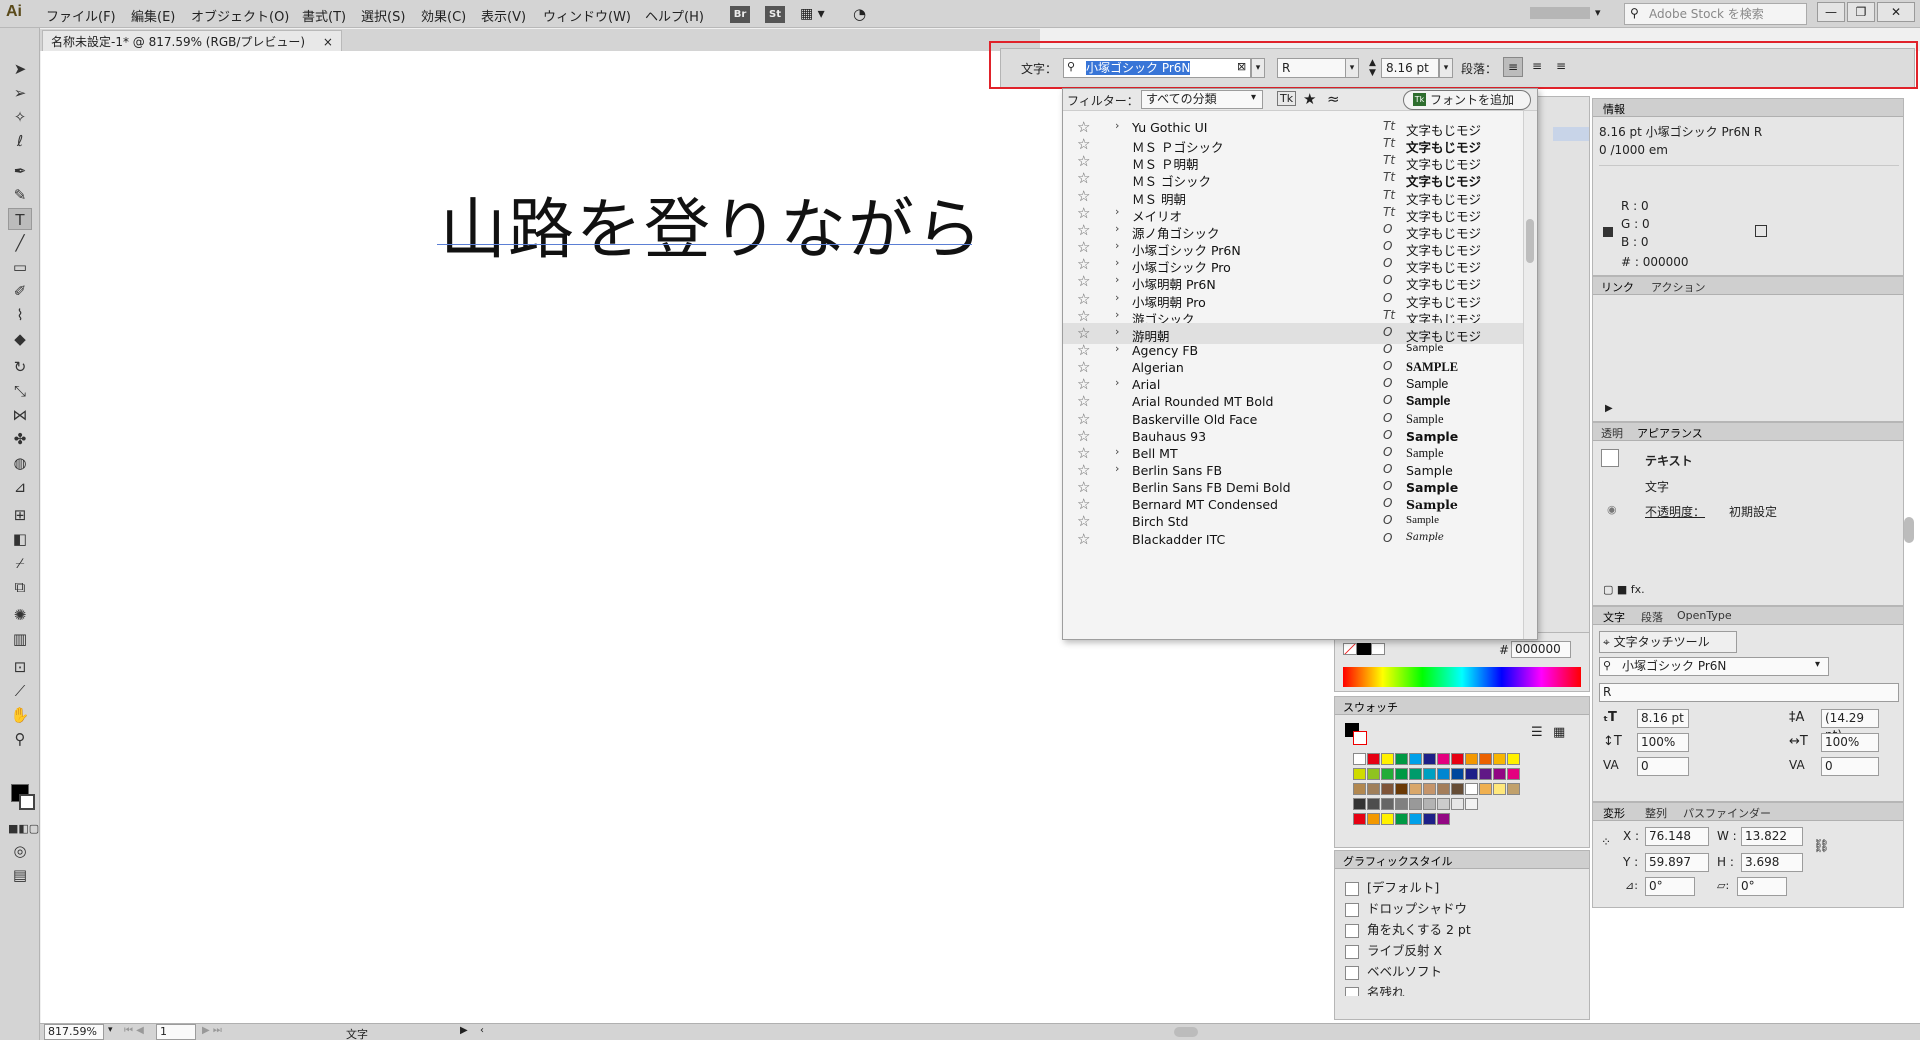 This screenshot has width=1920, height=1040. I want to click on zoom-level-field: 817.59%, so click(74, 1032).